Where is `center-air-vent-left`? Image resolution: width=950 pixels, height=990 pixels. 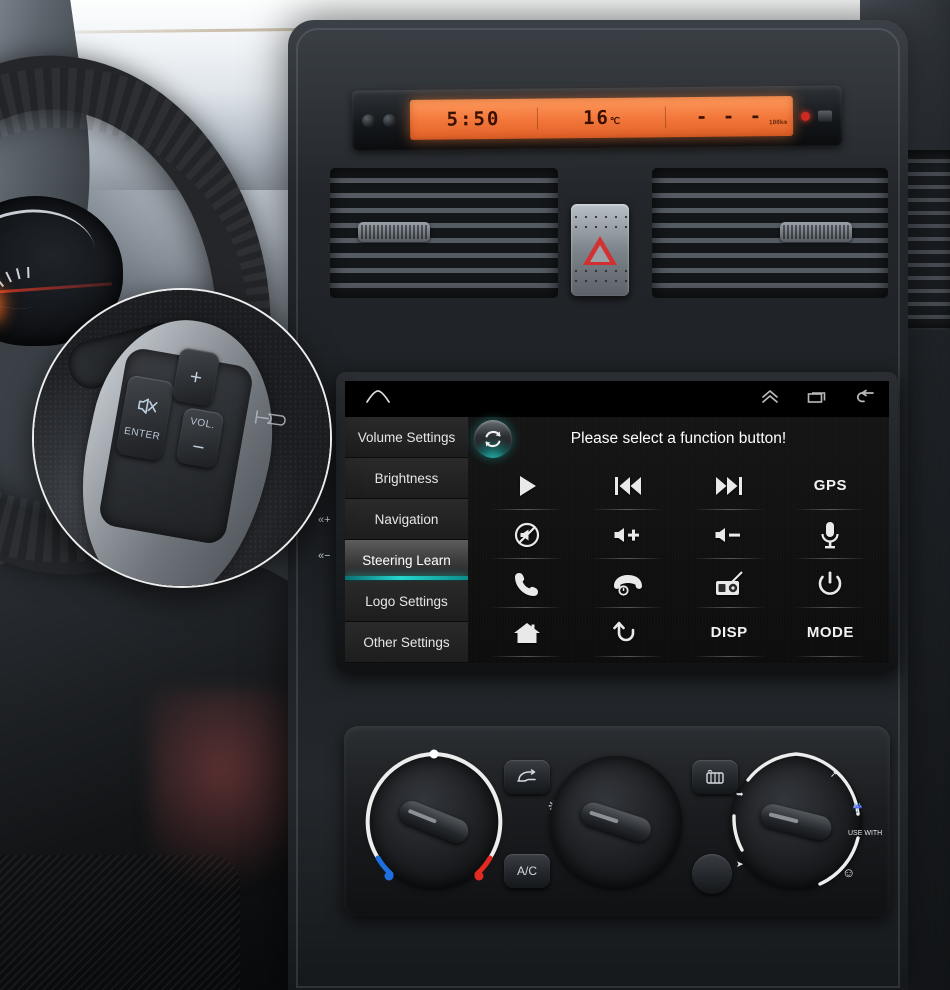 center-air-vent-left is located at coordinates (444, 233).